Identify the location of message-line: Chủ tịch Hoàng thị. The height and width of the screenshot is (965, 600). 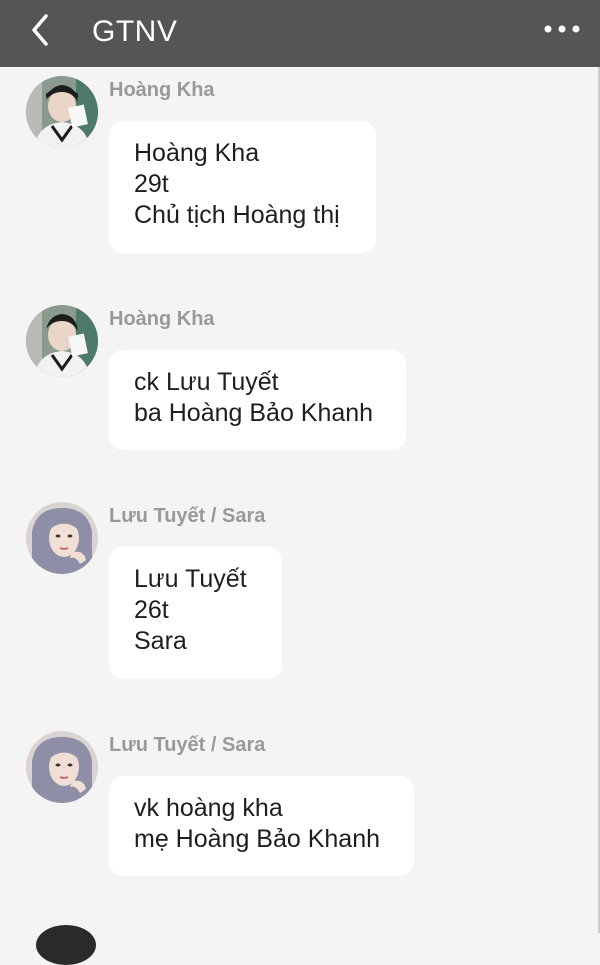
(237, 215).